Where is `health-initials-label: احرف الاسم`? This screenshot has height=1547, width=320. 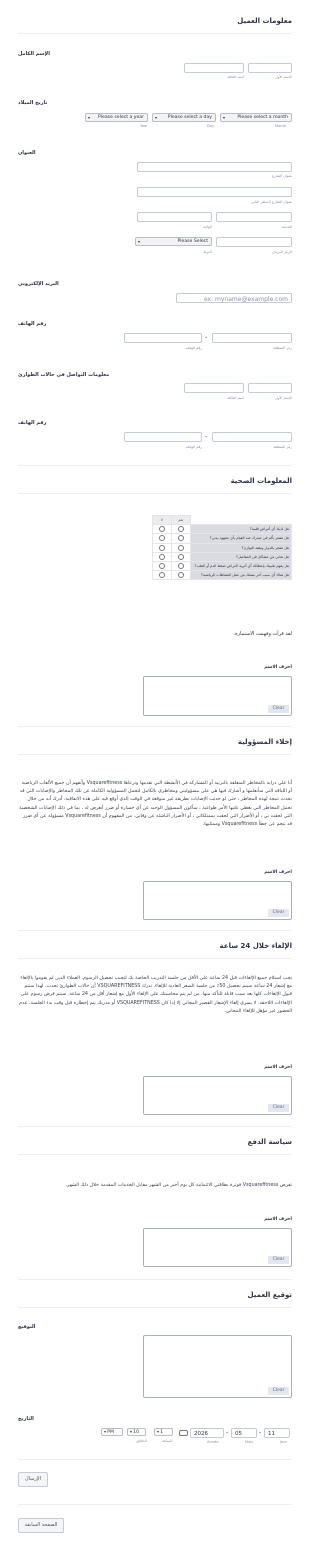 health-initials-label: احرف الاسم is located at coordinates (278, 667).